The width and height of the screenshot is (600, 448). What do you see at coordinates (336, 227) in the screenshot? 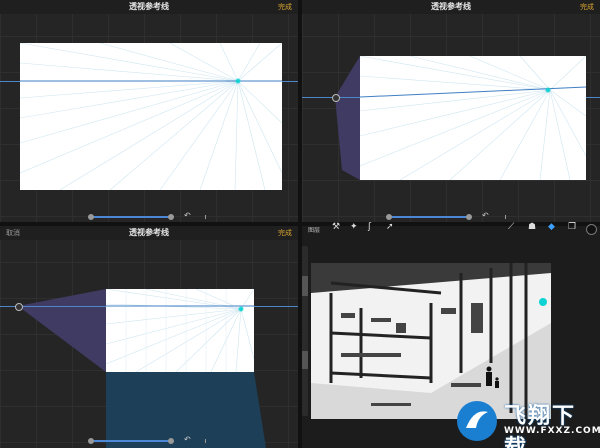
I see `wrench-icon: ⚒` at bounding box center [336, 227].